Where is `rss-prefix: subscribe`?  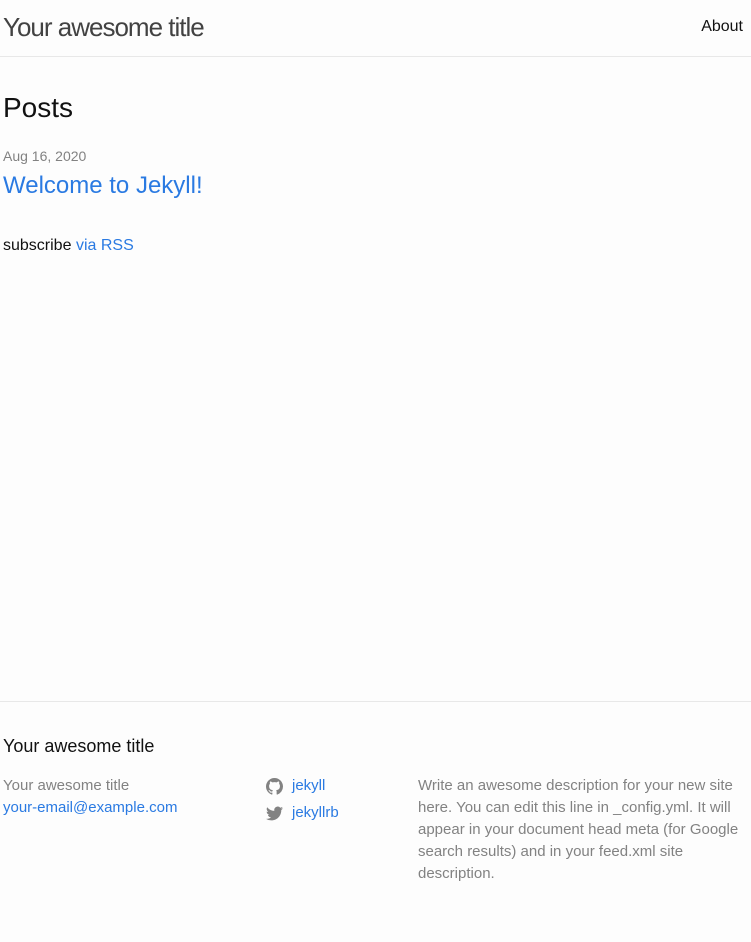 rss-prefix: subscribe is located at coordinates (37, 245).